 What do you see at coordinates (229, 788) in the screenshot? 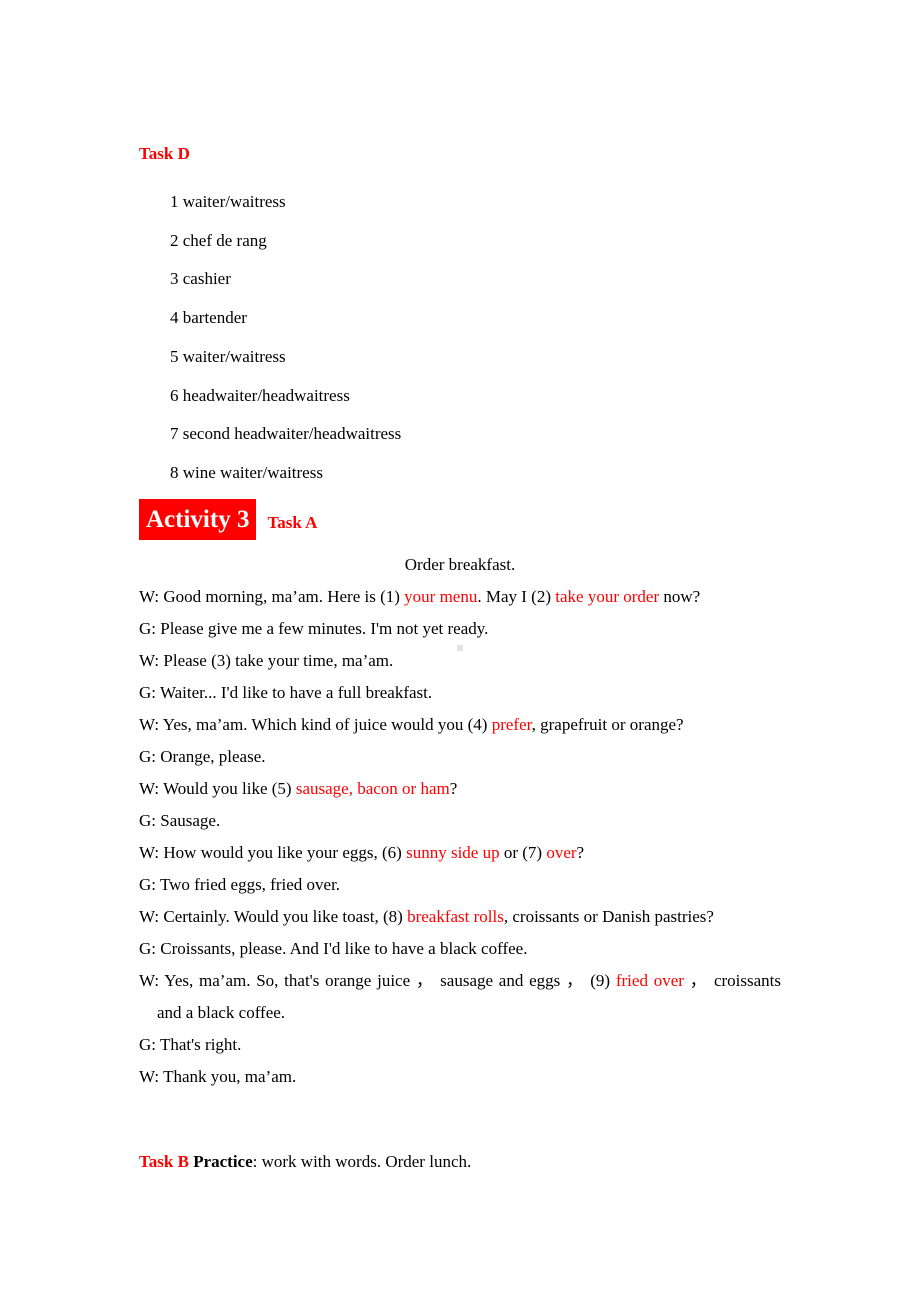
I see `line-text: Would you like (5)` at bounding box center [229, 788].